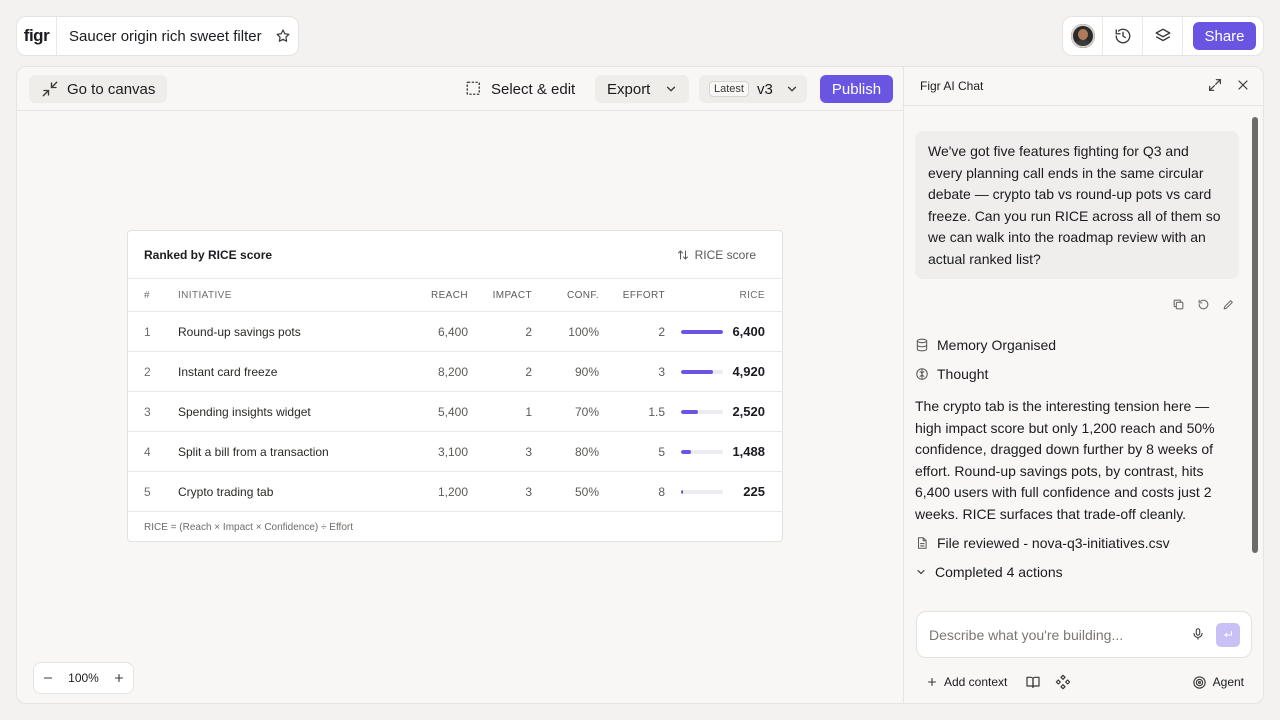 The height and width of the screenshot is (720, 1280). Describe the element at coordinates (748, 371) in the screenshot. I see `row-rice: 4,920` at that location.